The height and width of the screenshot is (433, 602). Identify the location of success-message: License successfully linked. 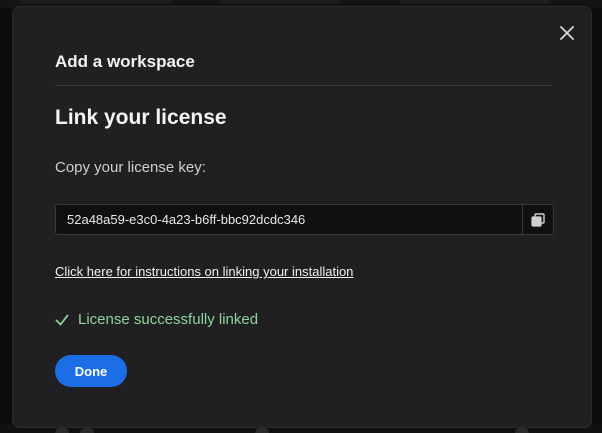
(156, 319).